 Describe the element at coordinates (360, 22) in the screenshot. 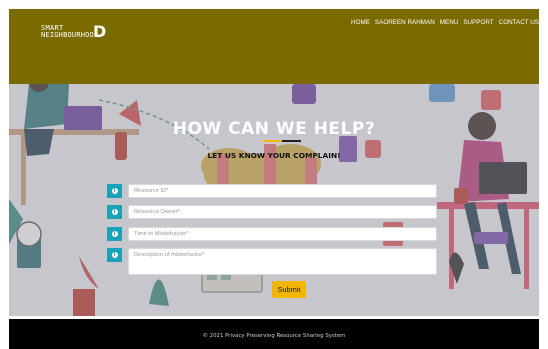

I see `nav-home: HOME` at that location.